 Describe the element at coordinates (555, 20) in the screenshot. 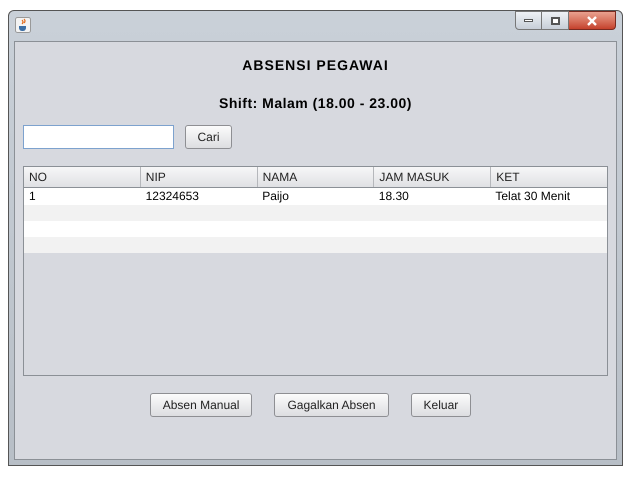

I see `maximize-button` at that location.